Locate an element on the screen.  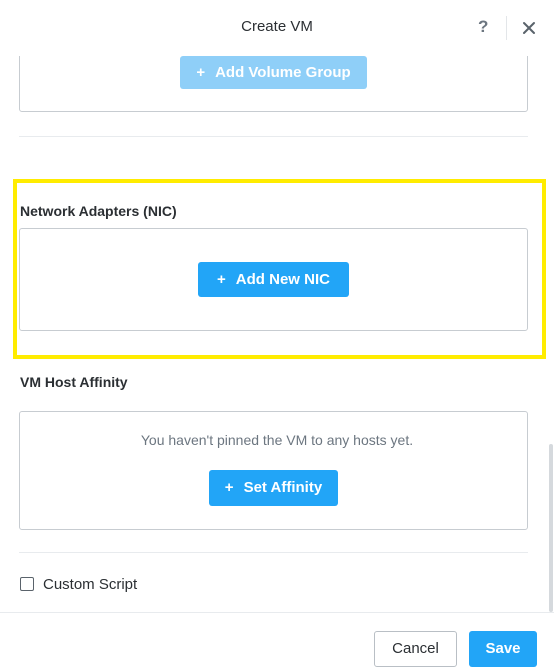
set-affinity-button: + Set Affinity is located at coordinates (273, 488).